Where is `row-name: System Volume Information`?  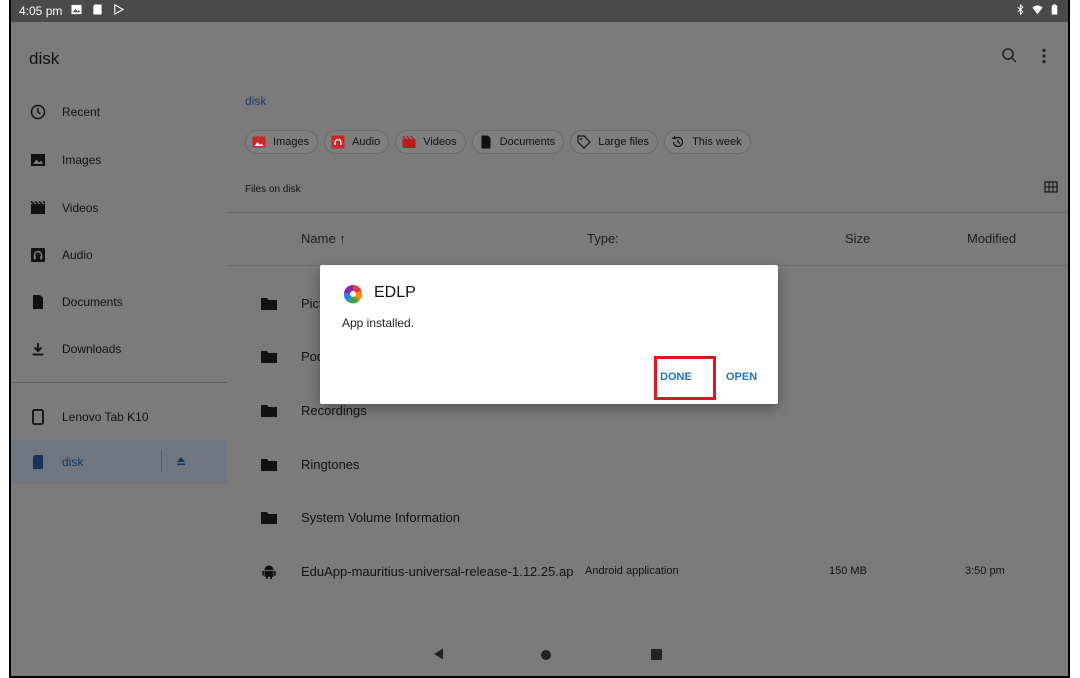
row-name: System Volume Information is located at coordinates (380, 517).